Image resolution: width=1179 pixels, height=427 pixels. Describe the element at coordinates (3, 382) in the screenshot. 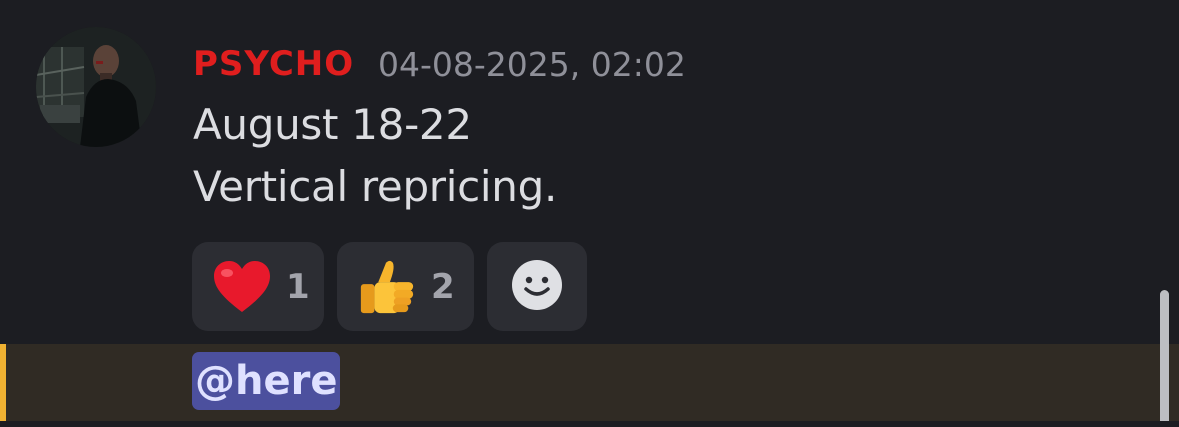

I see `mention-highlight-bar` at that location.